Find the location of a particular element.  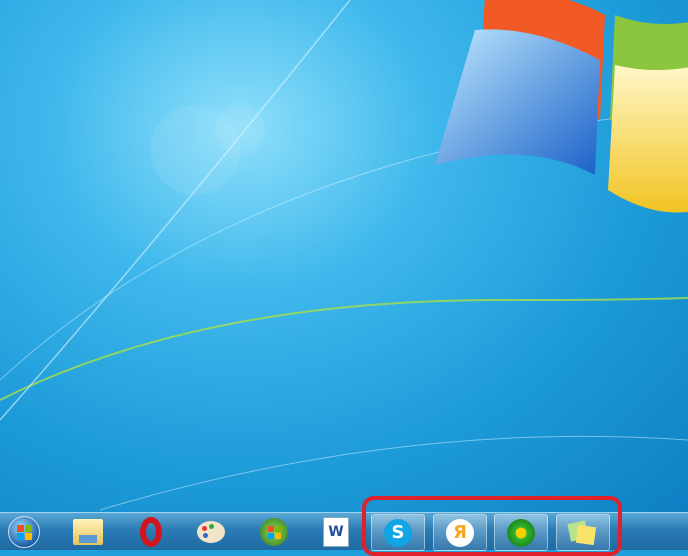

start-button is located at coordinates (24, 532).